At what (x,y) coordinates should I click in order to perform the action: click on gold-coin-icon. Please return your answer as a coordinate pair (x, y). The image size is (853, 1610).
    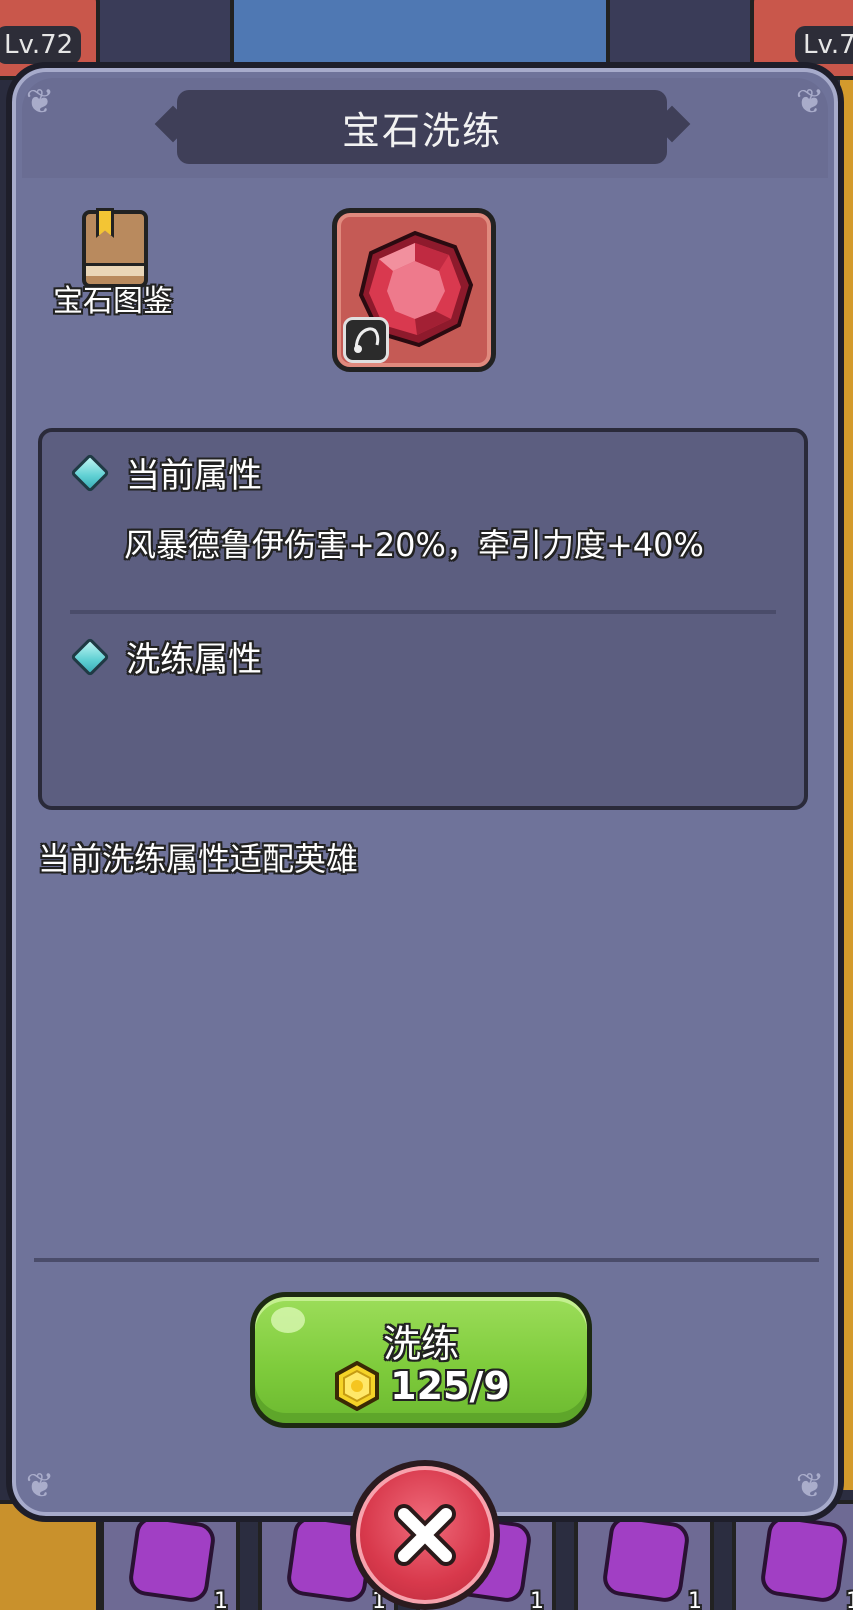
    Looking at the image, I should click on (357, 1386).